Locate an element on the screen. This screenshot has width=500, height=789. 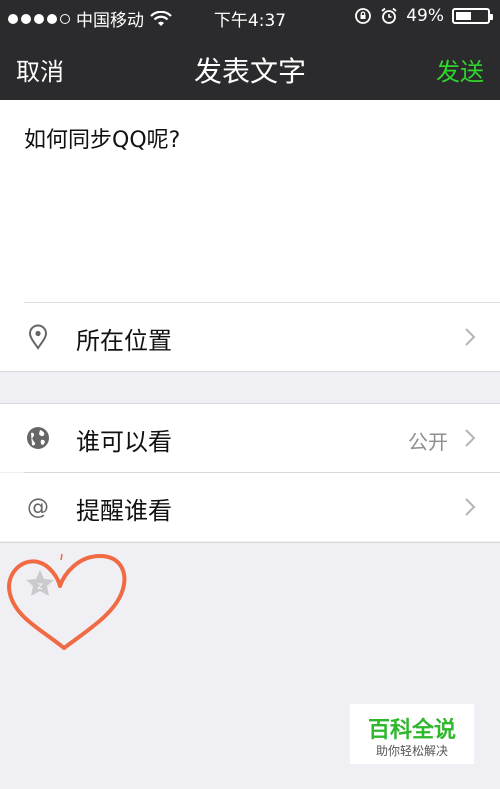
page-title: 发表文字 is located at coordinates (249, 71).